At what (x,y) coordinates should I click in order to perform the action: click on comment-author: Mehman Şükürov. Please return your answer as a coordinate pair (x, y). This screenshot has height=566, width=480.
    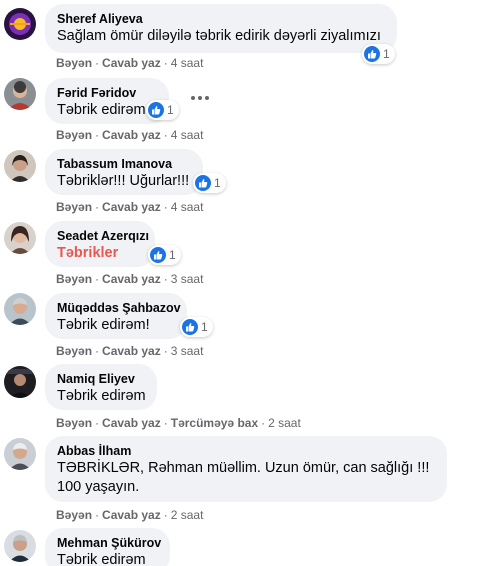
    Looking at the image, I should click on (109, 543).